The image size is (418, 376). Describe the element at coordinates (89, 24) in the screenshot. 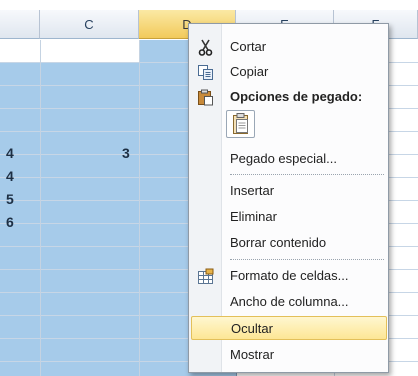

I see `column-header-c: C` at that location.